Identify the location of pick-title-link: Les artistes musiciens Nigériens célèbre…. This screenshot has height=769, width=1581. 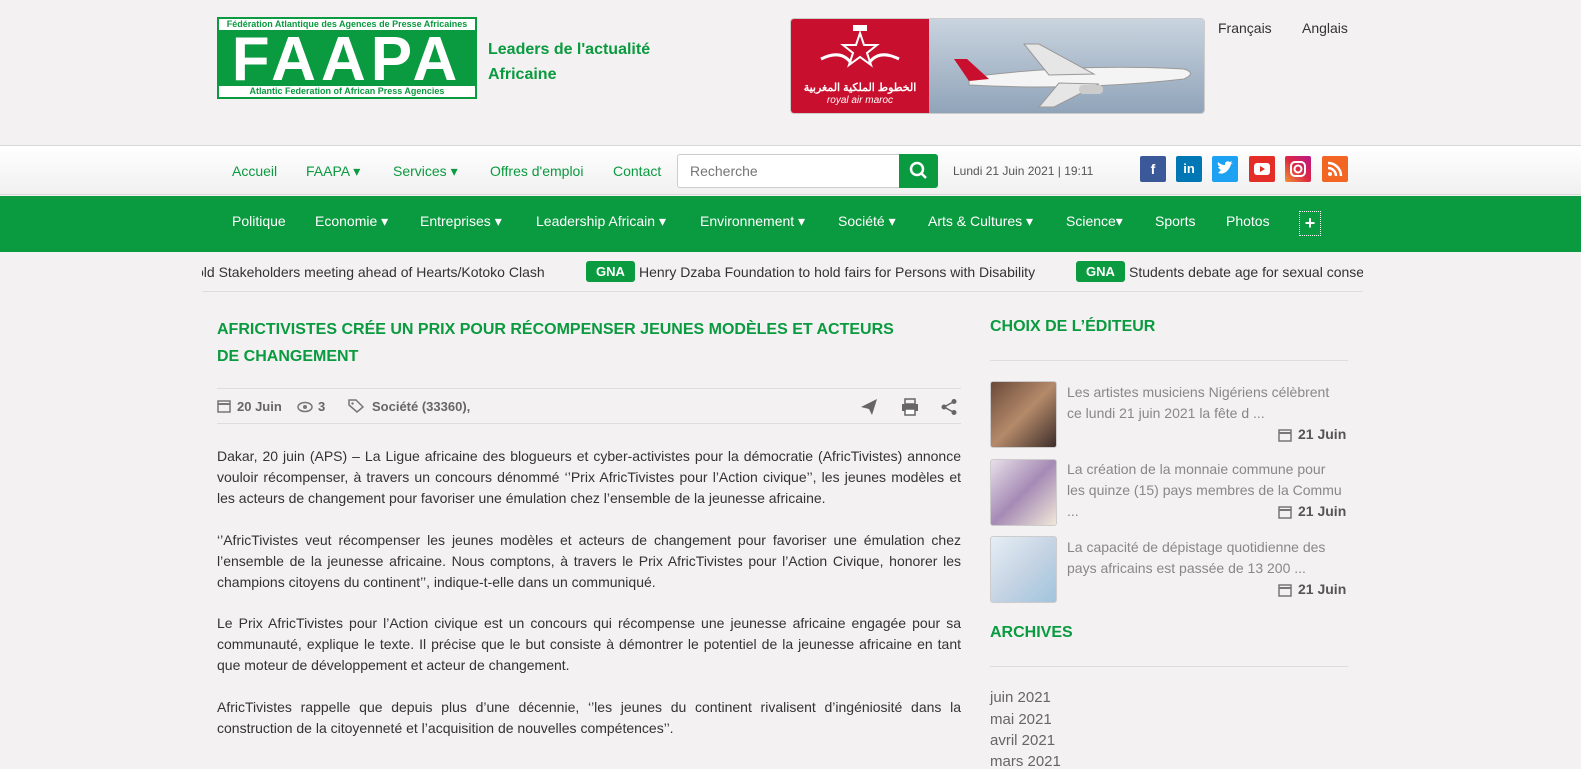
(1207, 403).